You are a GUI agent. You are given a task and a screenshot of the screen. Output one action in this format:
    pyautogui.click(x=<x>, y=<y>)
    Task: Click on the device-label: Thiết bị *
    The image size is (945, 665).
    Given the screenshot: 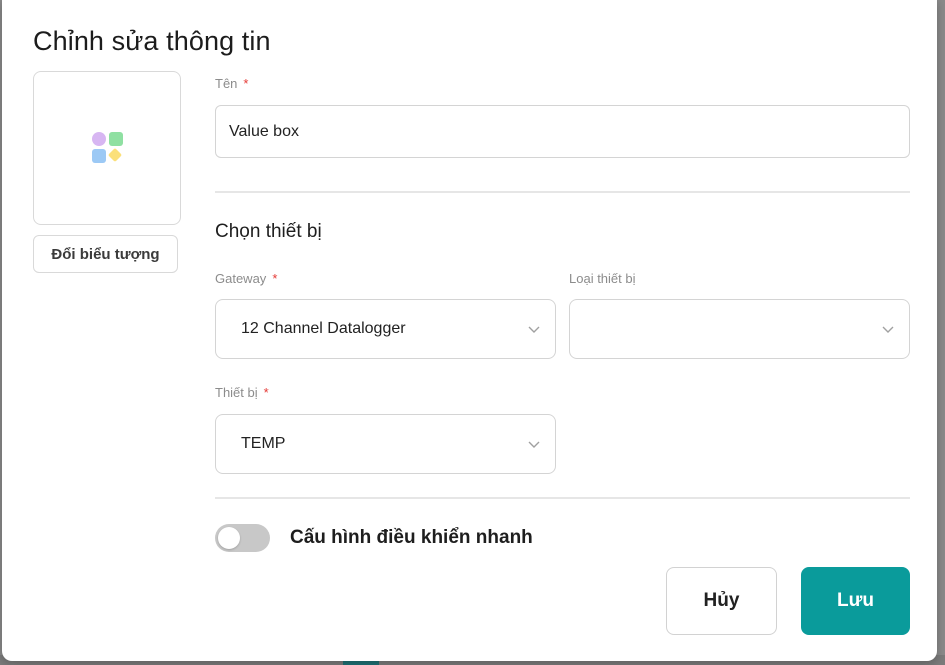 What is the action you would take?
    pyautogui.click(x=242, y=392)
    